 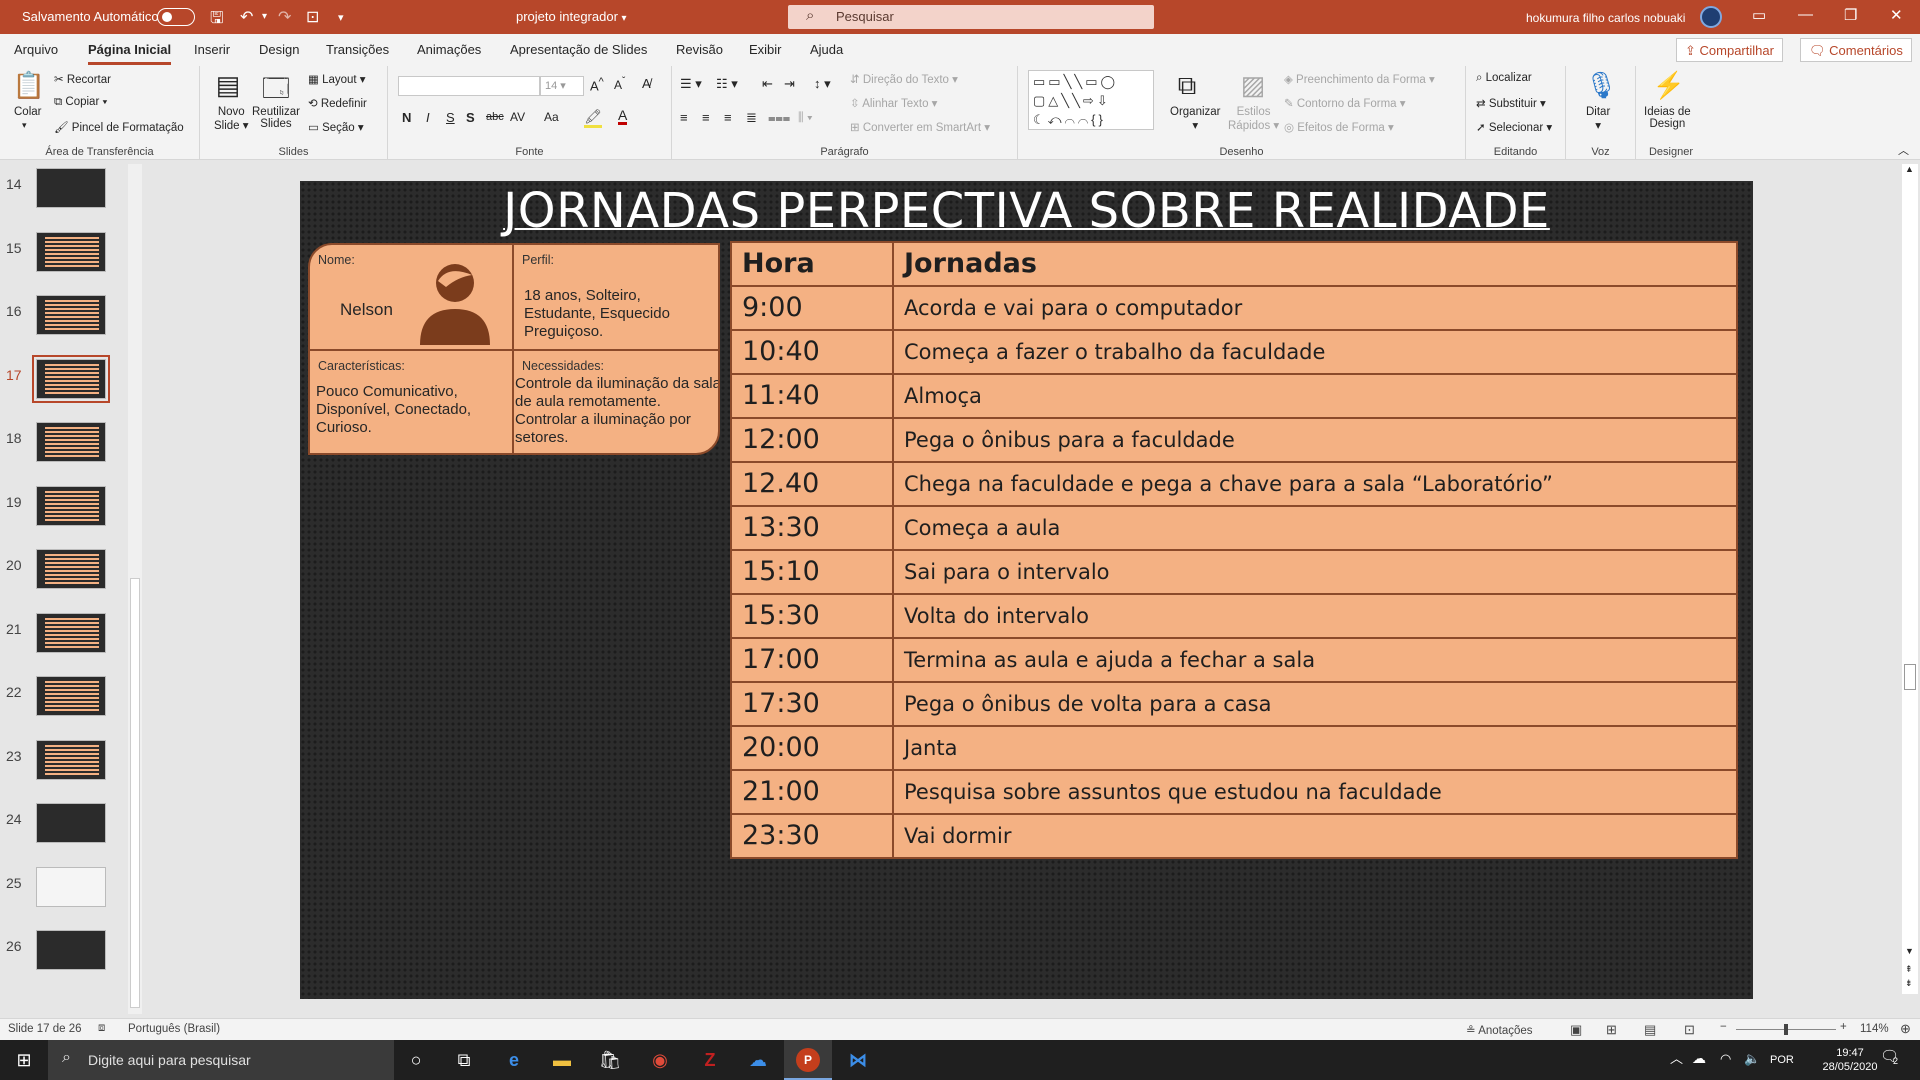 I want to click on volume-icon: 🔈, so click(x=1752, y=1059).